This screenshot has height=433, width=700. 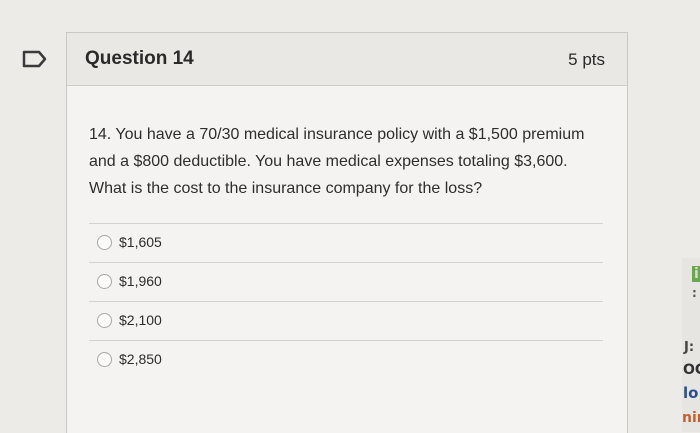 What do you see at coordinates (691, 418) in the screenshot?
I see `edge-fragment: nir` at bounding box center [691, 418].